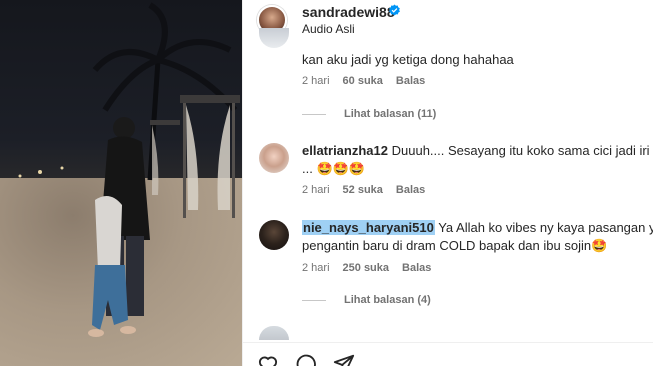 Image resolution: width=653 pixels, height=366 pixels. I want to click on comment-meta: 2 hari 250 suka Balas, so click(373, 268).